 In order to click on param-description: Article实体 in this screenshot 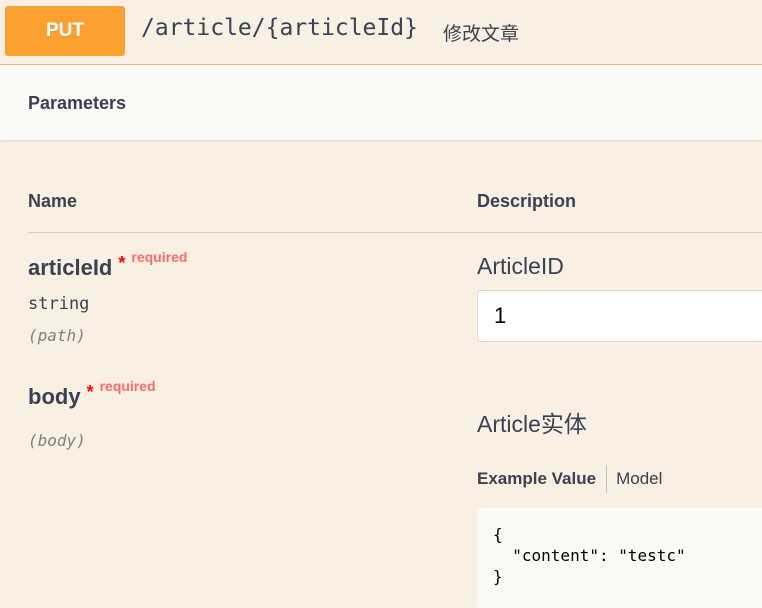, I will do `click(532, 424)`.